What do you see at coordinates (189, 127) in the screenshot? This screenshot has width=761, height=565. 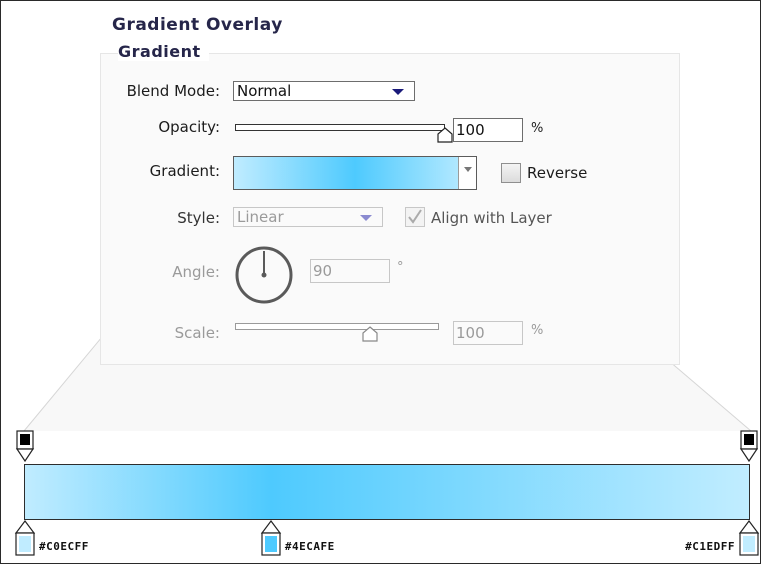 I see `opacity-label: Opacity:` at bounding box center [189, 127].